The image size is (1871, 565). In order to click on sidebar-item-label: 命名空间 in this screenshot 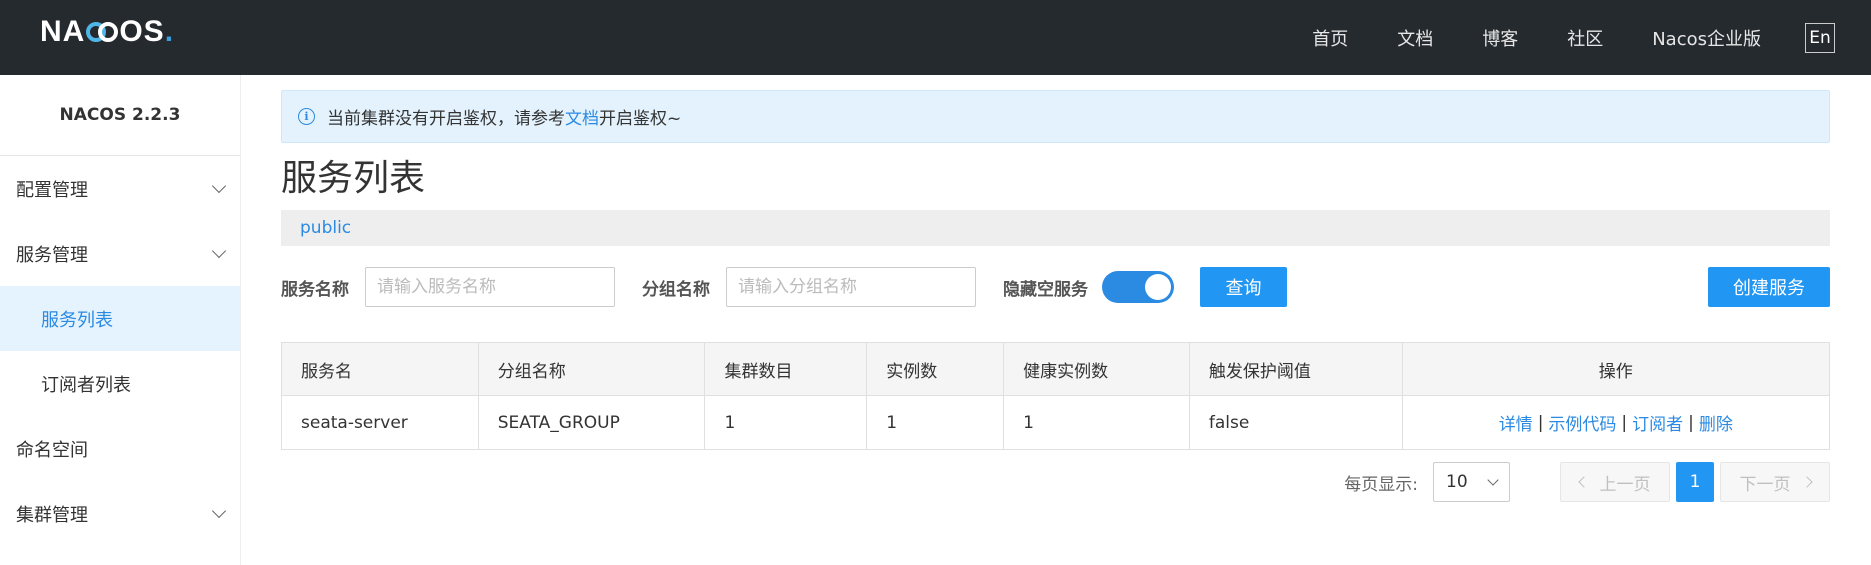, I will do `click(52, 450)`.